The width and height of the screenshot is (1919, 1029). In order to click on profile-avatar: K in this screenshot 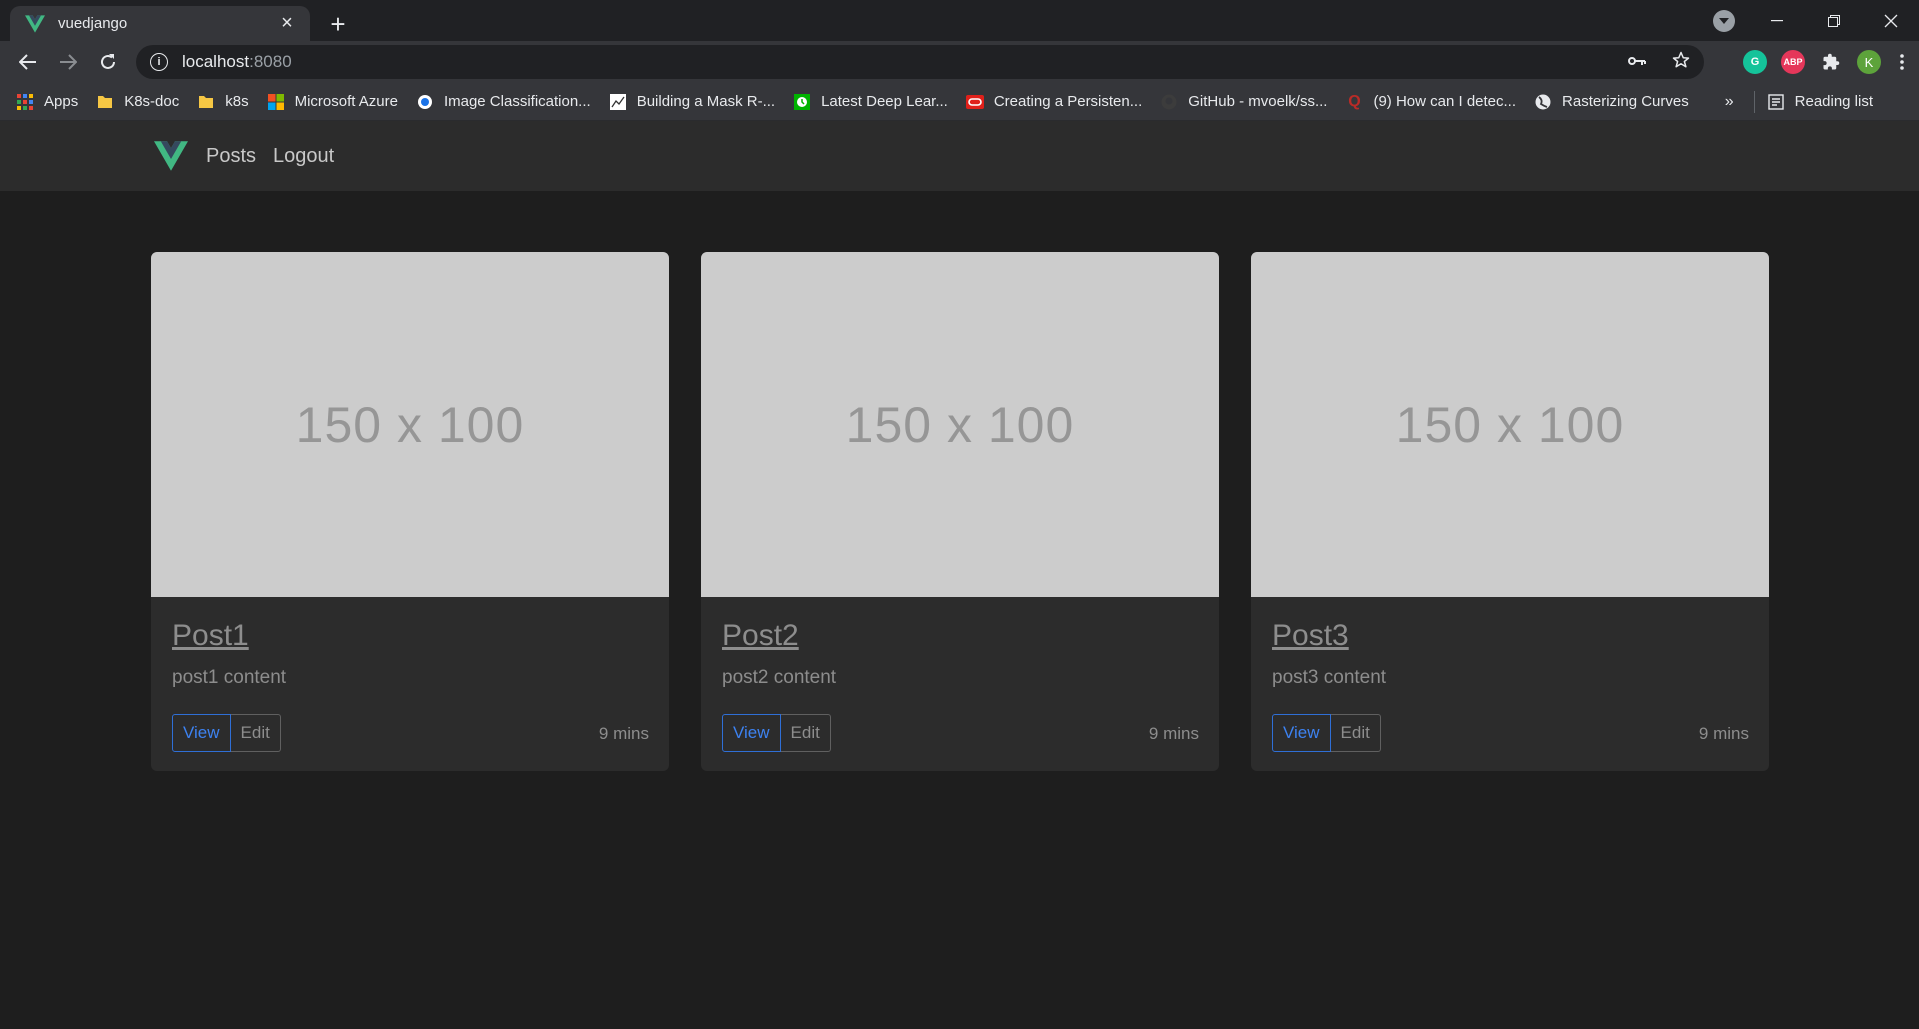, I will do `click(1869, 62)`.